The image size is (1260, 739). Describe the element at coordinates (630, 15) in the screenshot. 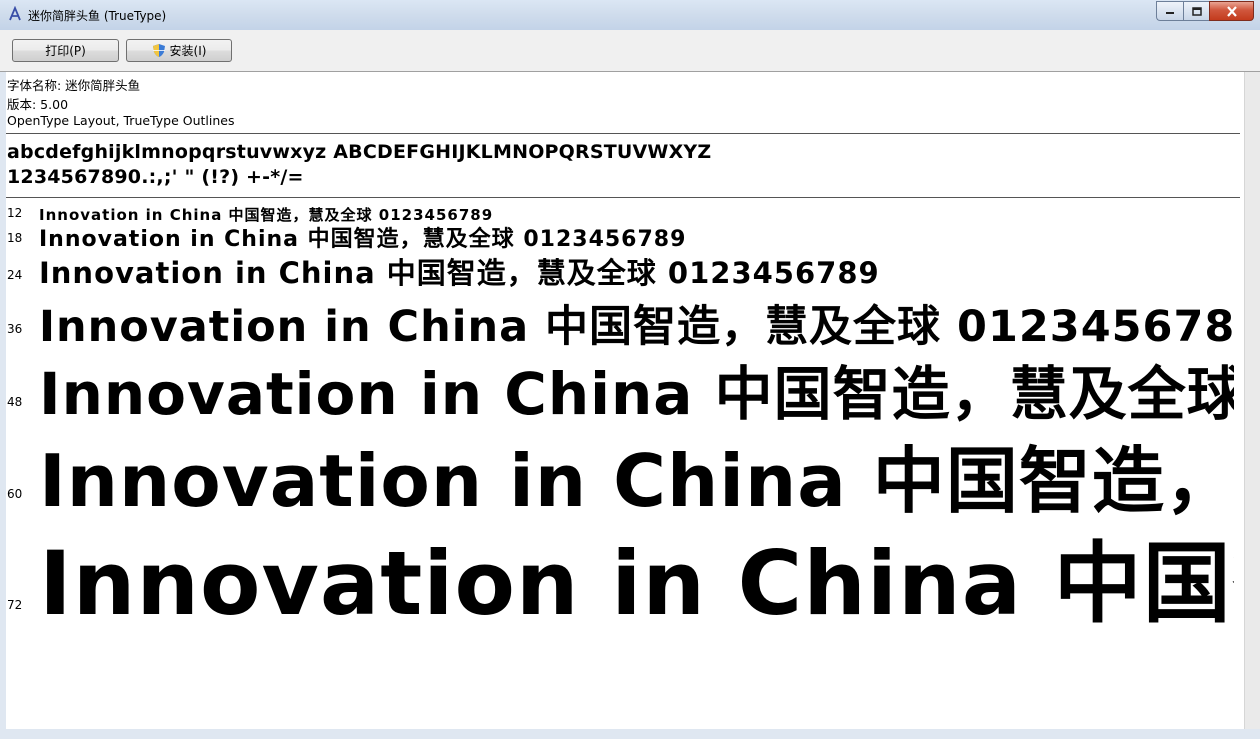

I see `title-bar: 迷你简胖头鱼 (TrueType)` at that location.